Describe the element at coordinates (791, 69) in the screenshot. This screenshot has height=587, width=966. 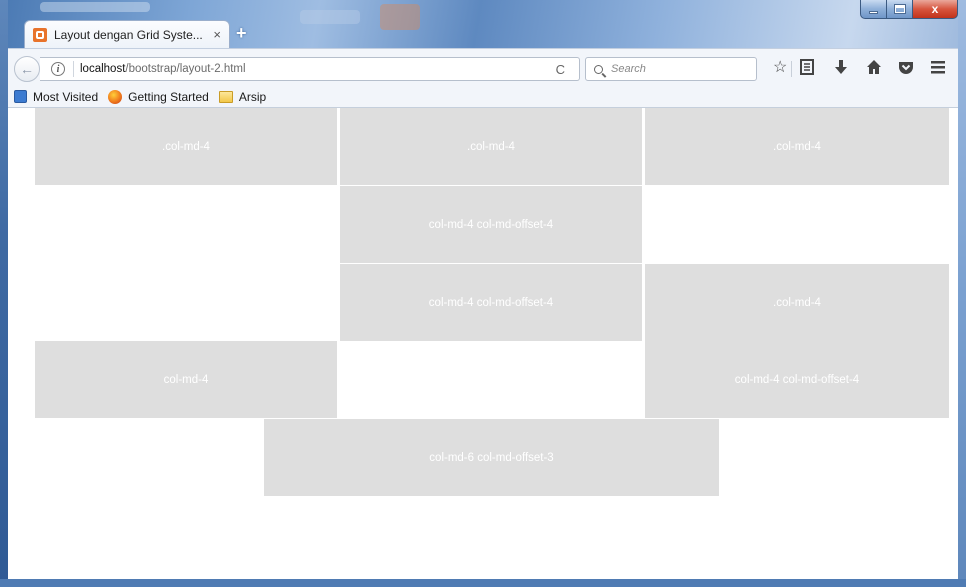
I see `toolbar-divider` at that location.